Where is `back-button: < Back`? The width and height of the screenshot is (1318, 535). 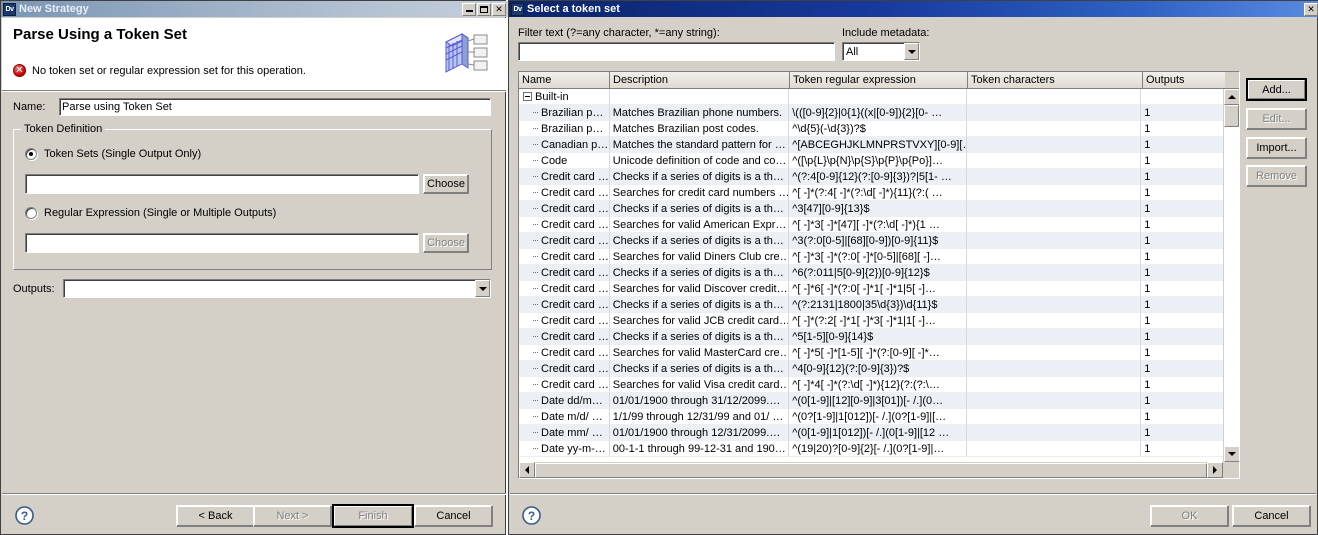
back-button: < Back is located at coordinates (215, 516).